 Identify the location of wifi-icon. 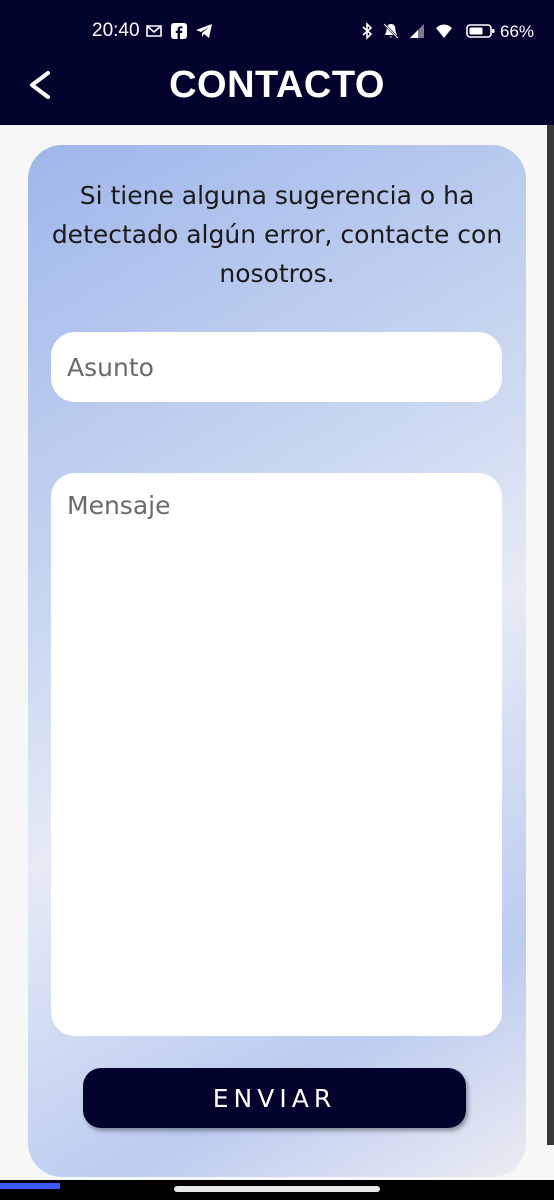
(444, 31).